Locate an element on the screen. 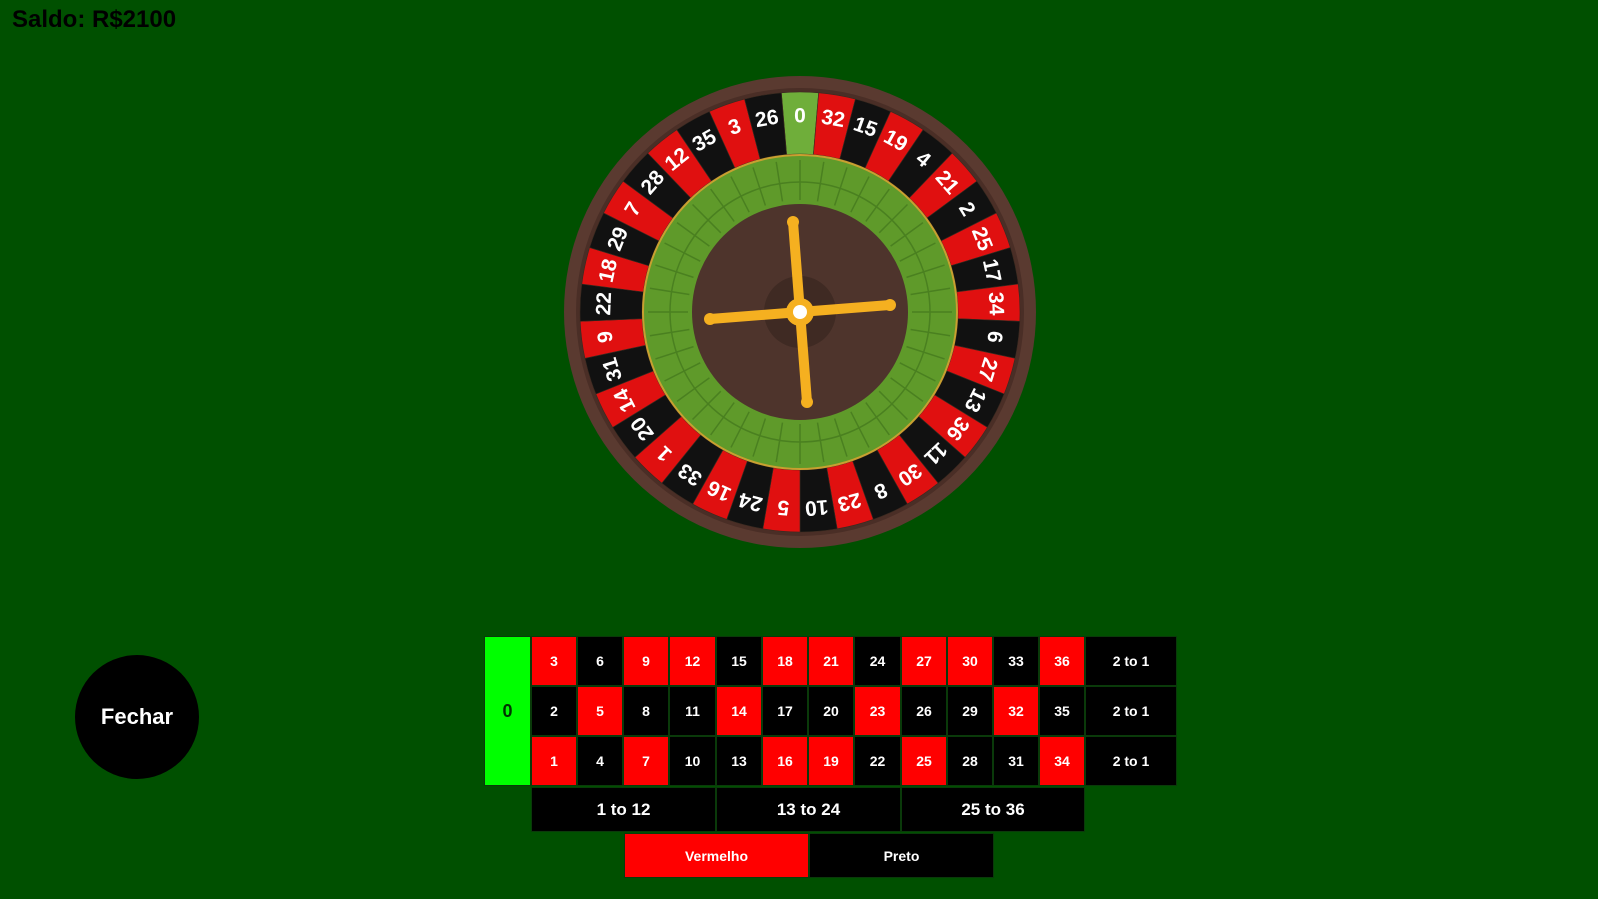  wheel-number: 0 is located at coordinates (800, 116).